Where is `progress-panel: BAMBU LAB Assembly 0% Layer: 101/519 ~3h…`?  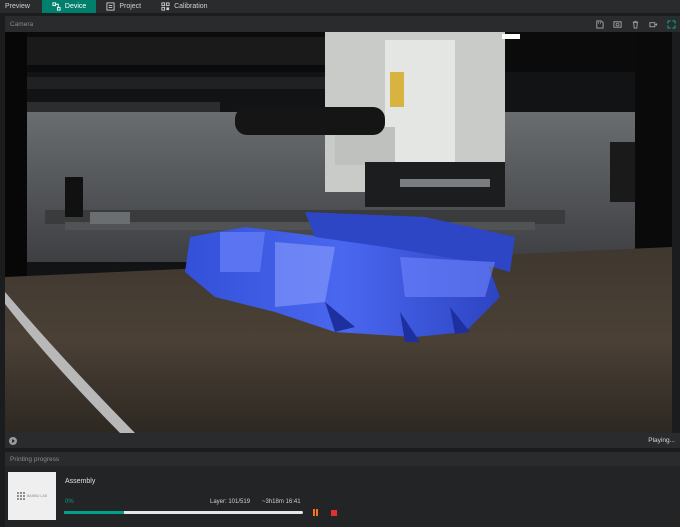
progress-panel: BAMBU LAB Assembly 0% Layer: 101/519 ~3h… is located at coordinates (342, 496).